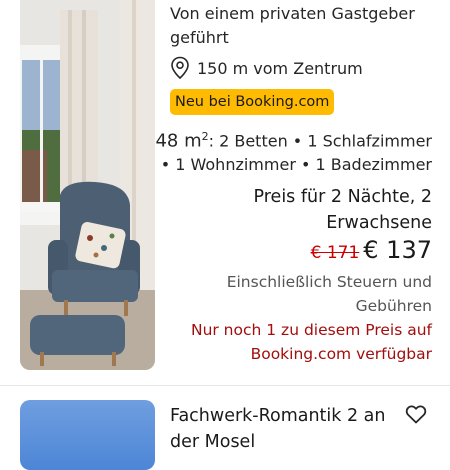 Image resolution: width=450 pixels, height=470 pixels. I want to click on current-price: € 137, so click(397, 250).